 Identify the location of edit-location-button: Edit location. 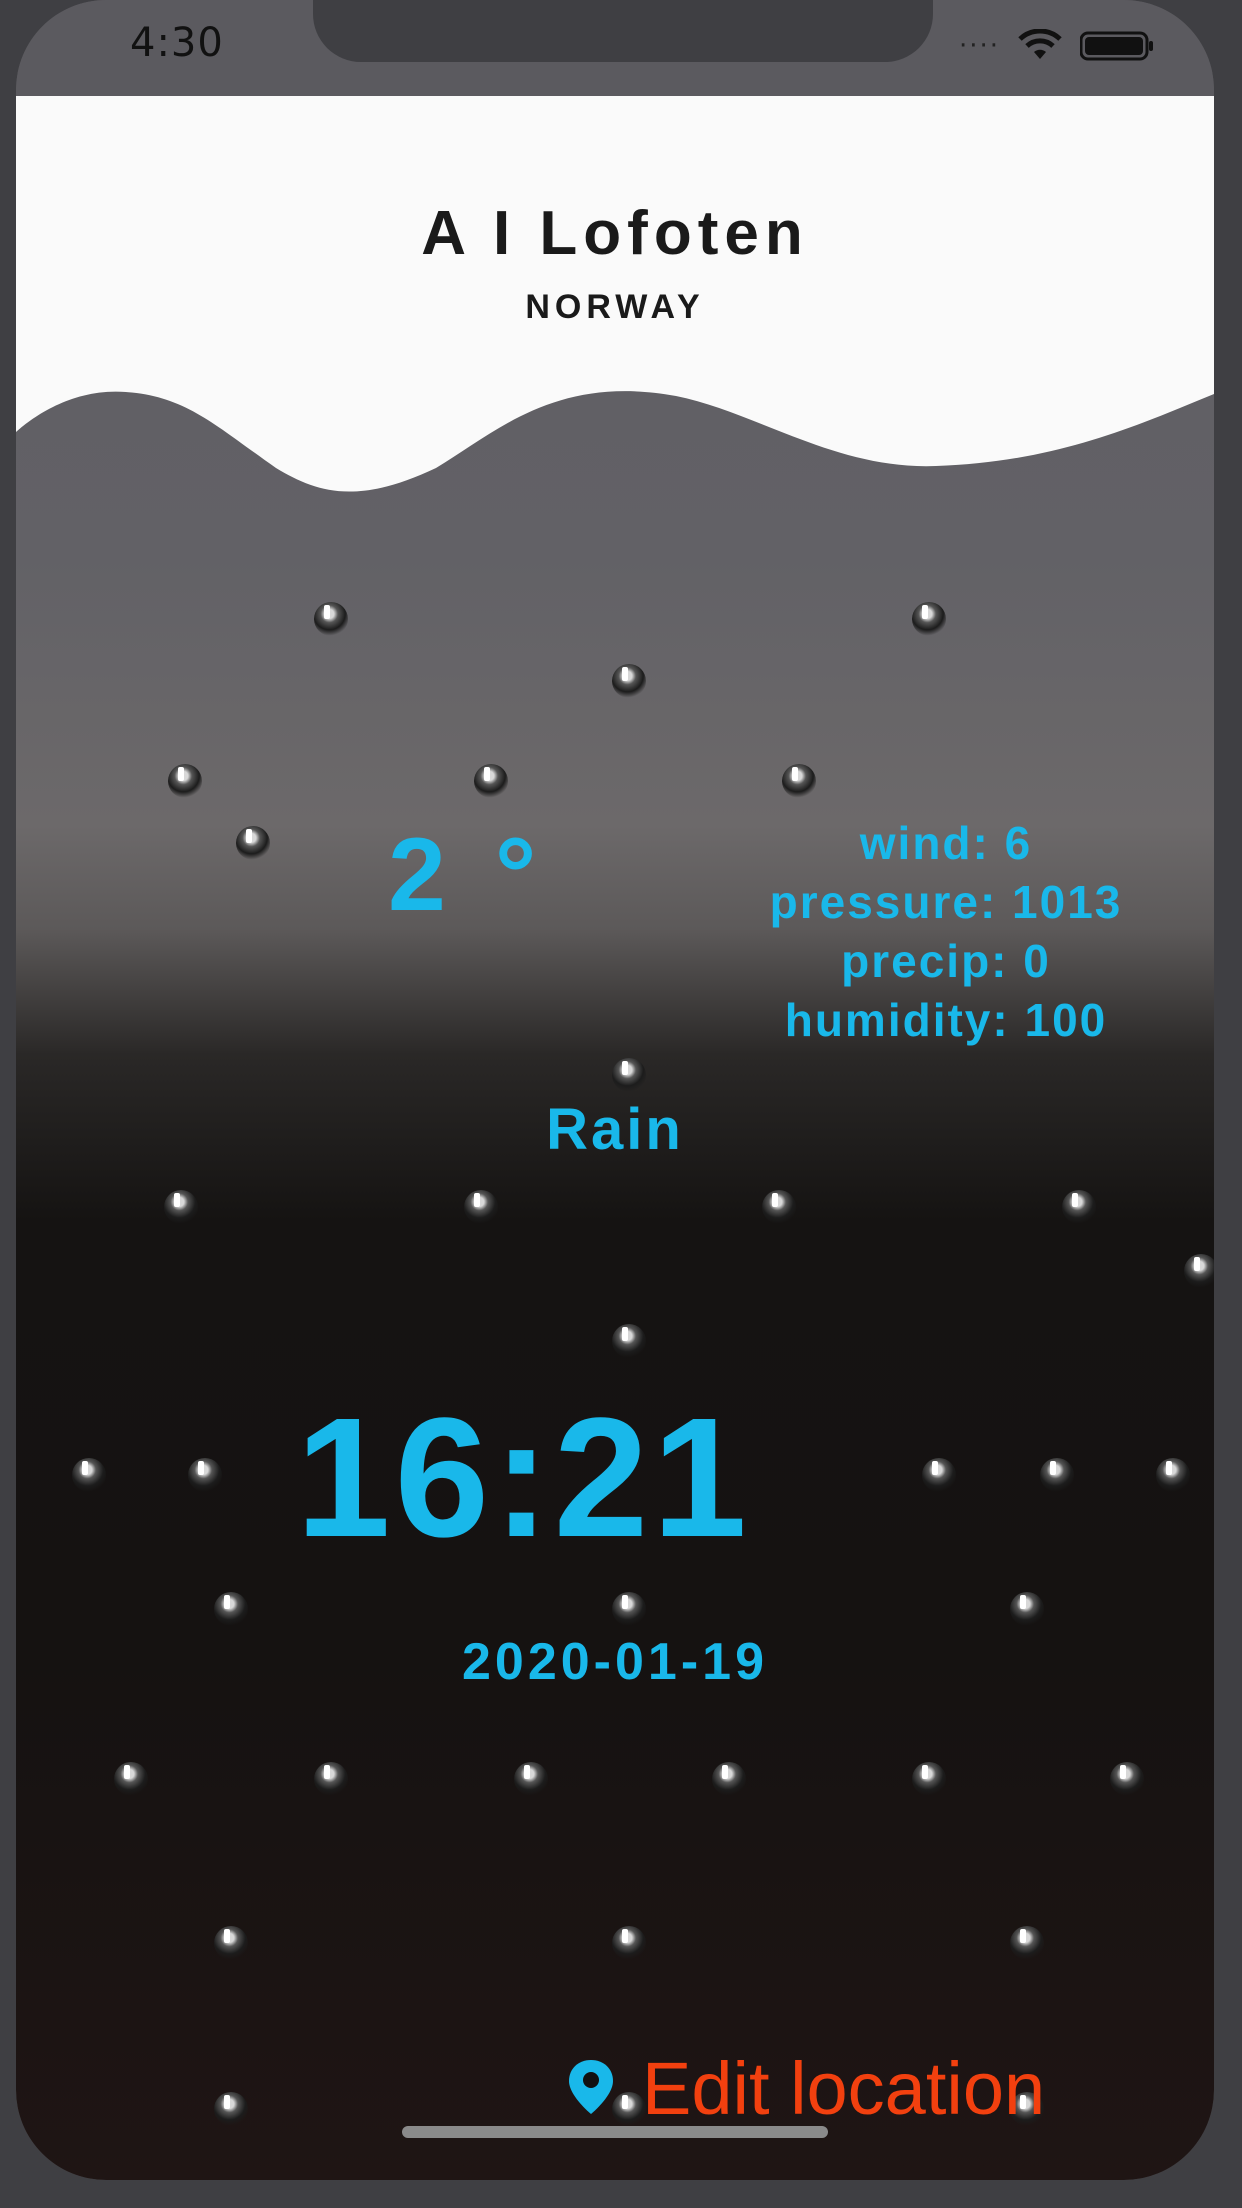
(805, 2088).